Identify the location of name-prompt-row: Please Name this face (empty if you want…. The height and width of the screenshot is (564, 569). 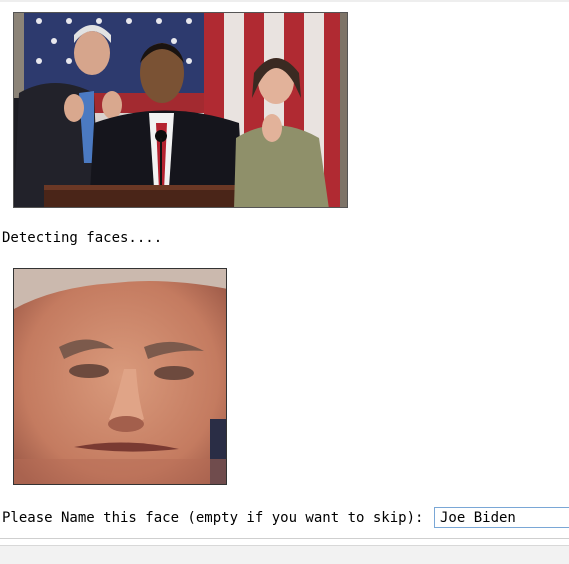
(217, 518).